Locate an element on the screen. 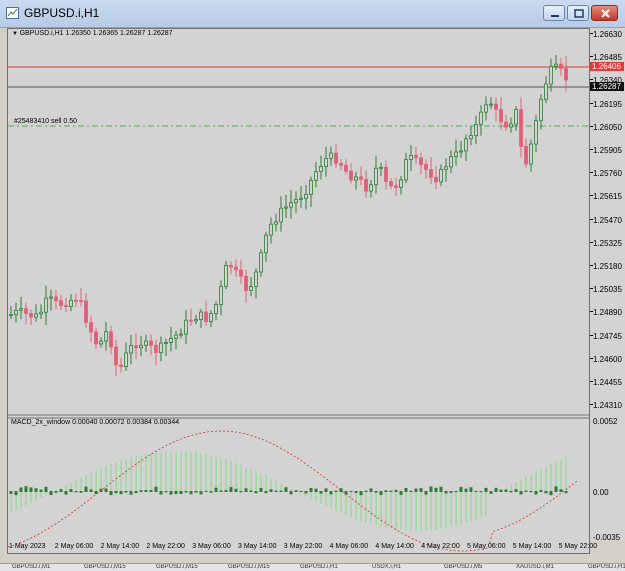 This screenshot has height=571, width=625. price-axis-label: 1.26485 is located at coordinates (607, 57).